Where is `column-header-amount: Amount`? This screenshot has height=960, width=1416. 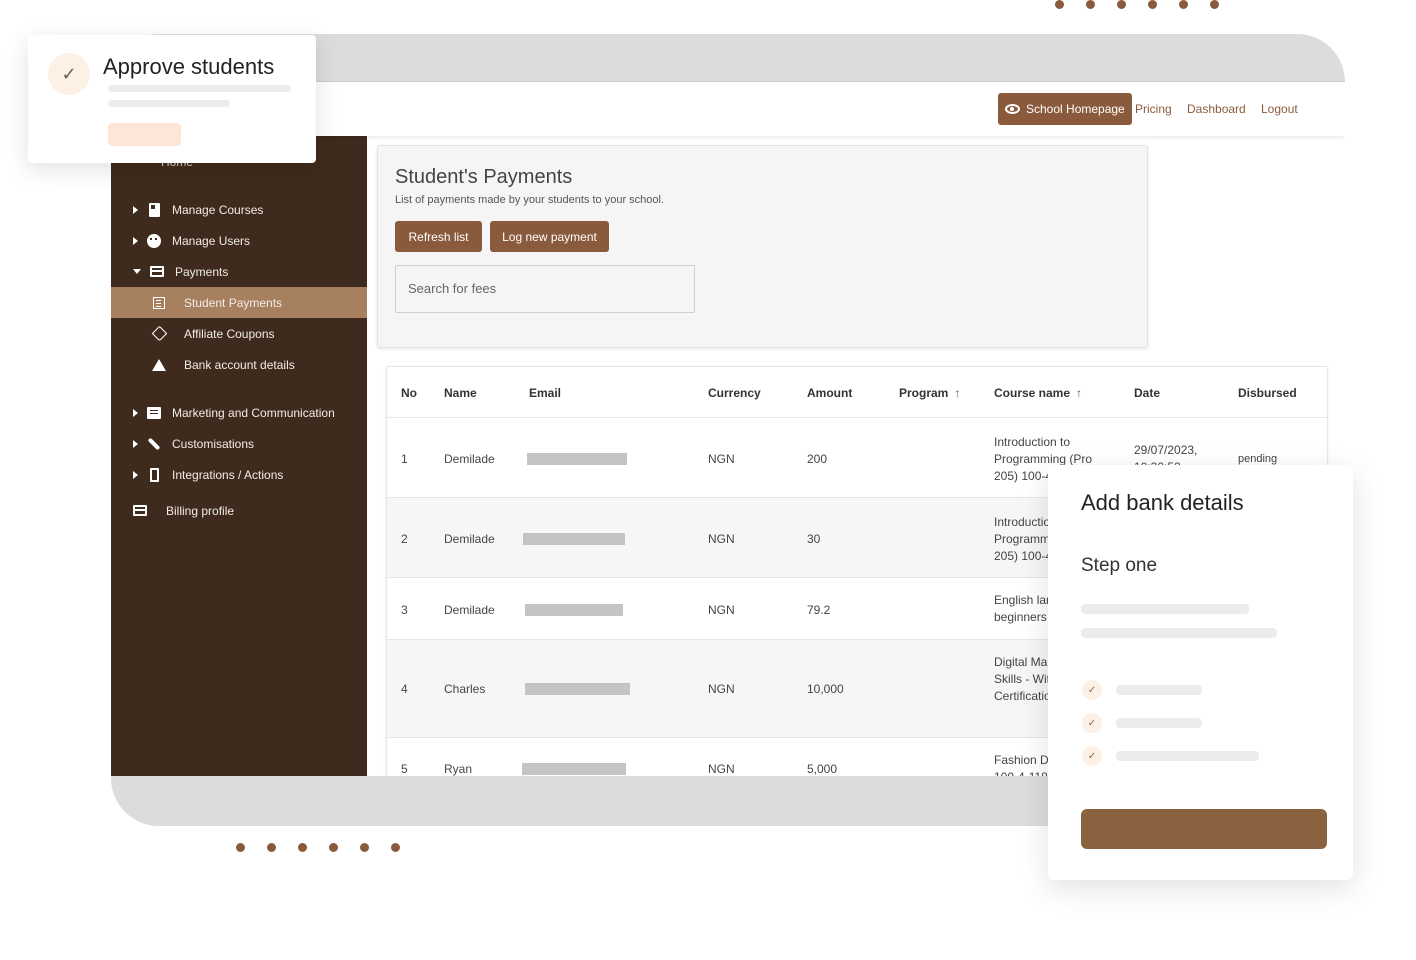 column-header-amount: Amount is located at coordinates (829, 393).